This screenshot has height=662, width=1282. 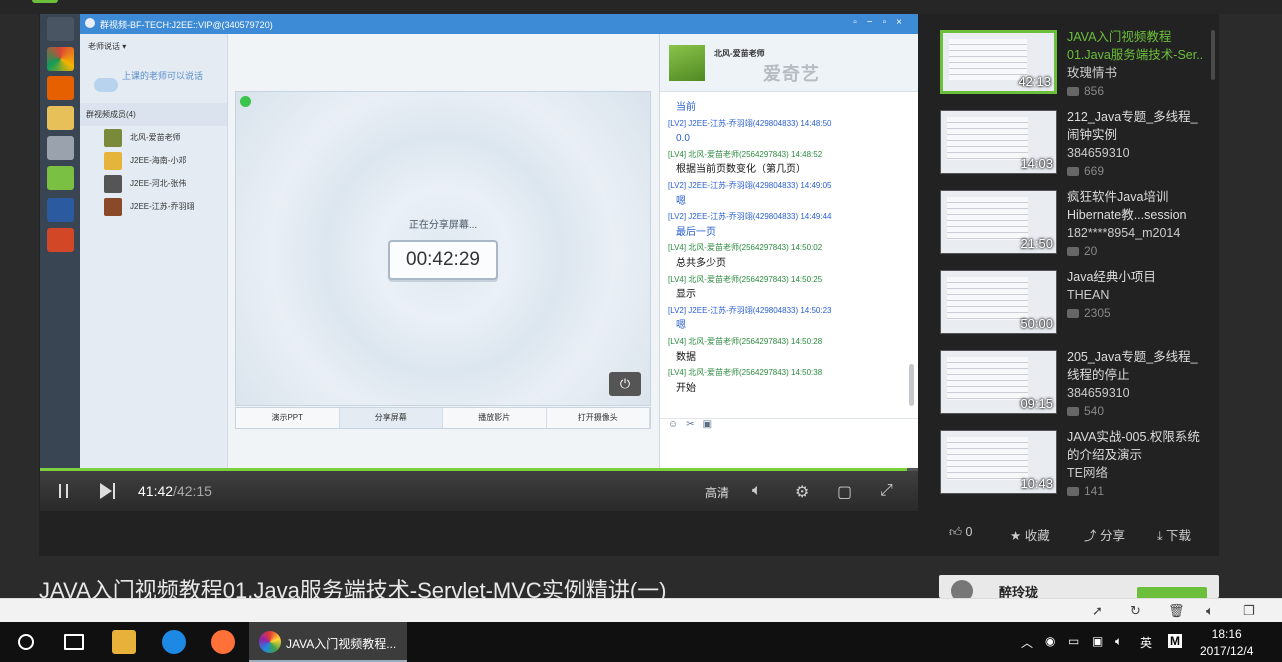 What do you see at coordinates (677, 424) in the screenshot?
I see `emoji-icon: ☺` at bounding box center [677, 424].